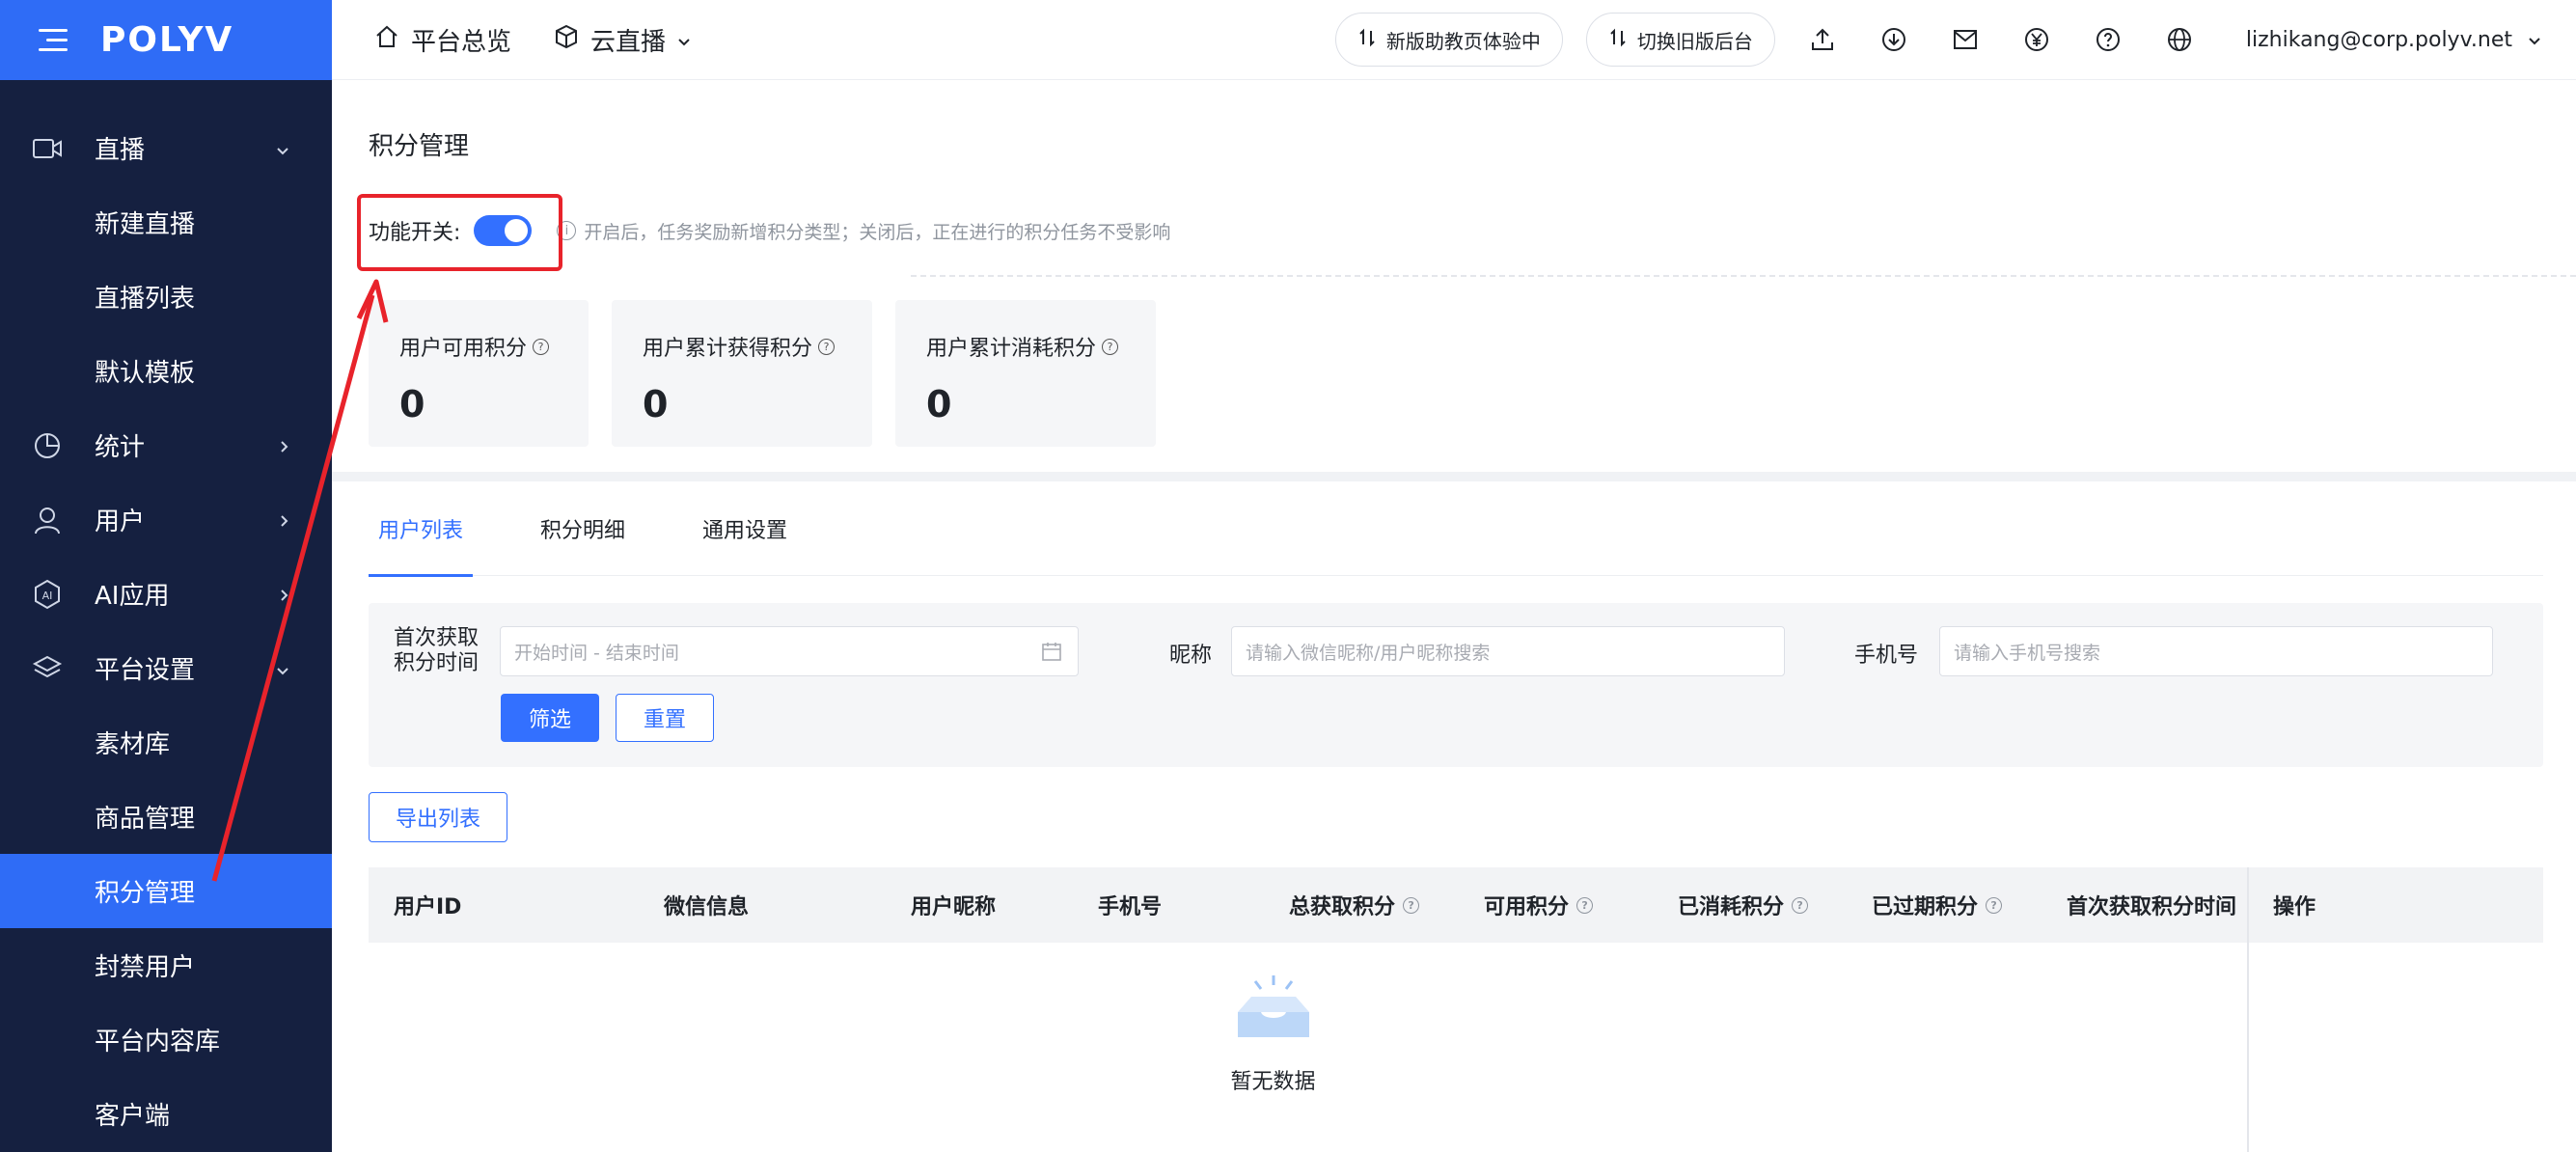 The image size is (2576, 1152). What do you see at coordinates (567, 40) in the screenshot?
I see `cube-icon` at bounding box center [567, 40].